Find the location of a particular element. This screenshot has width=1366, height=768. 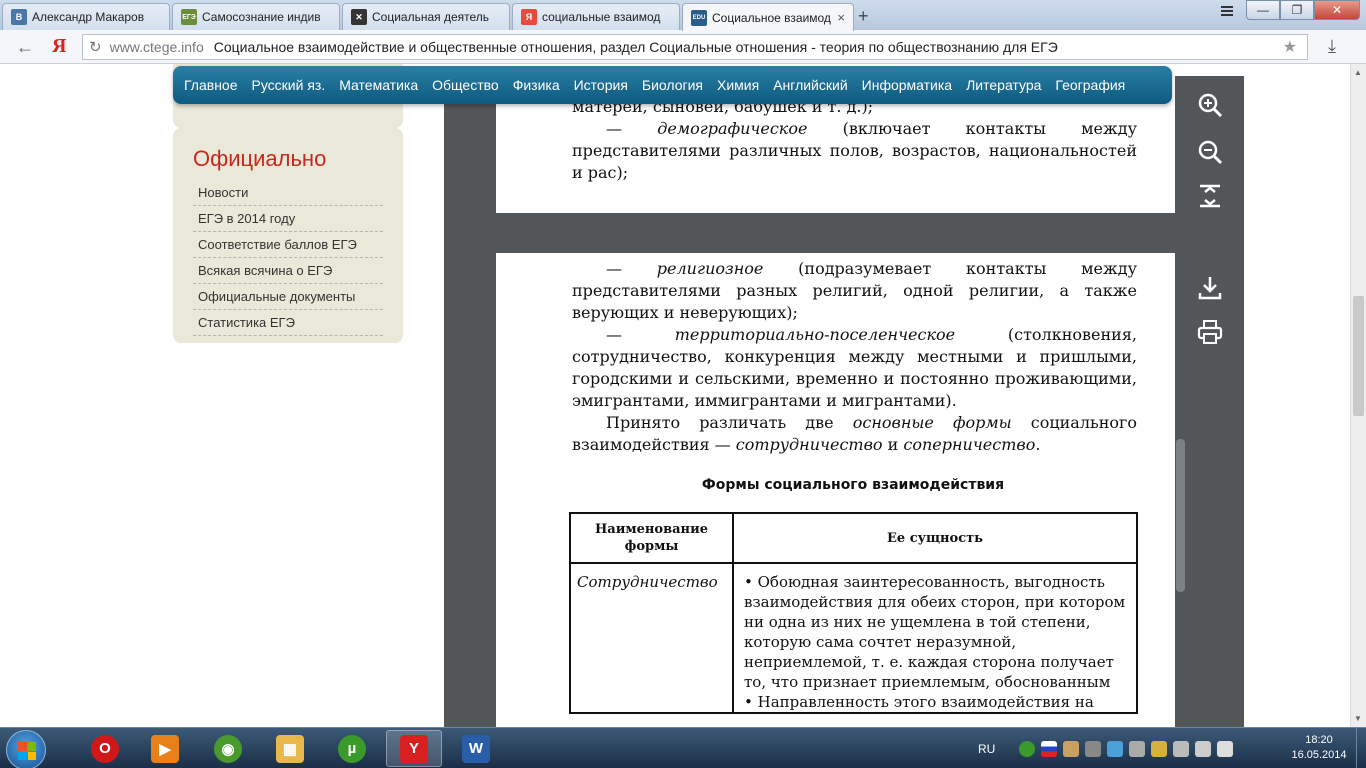

volume-icon is located at coordinates (1203, 748).